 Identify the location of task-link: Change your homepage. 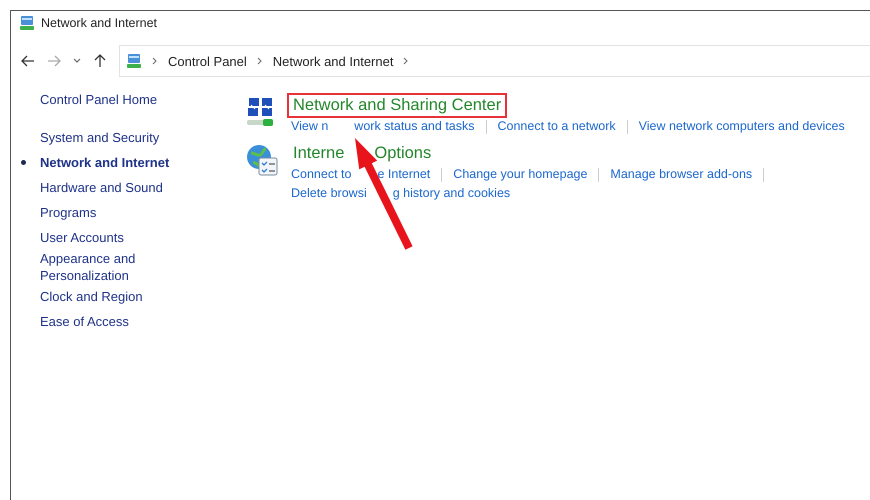
(520, 174).